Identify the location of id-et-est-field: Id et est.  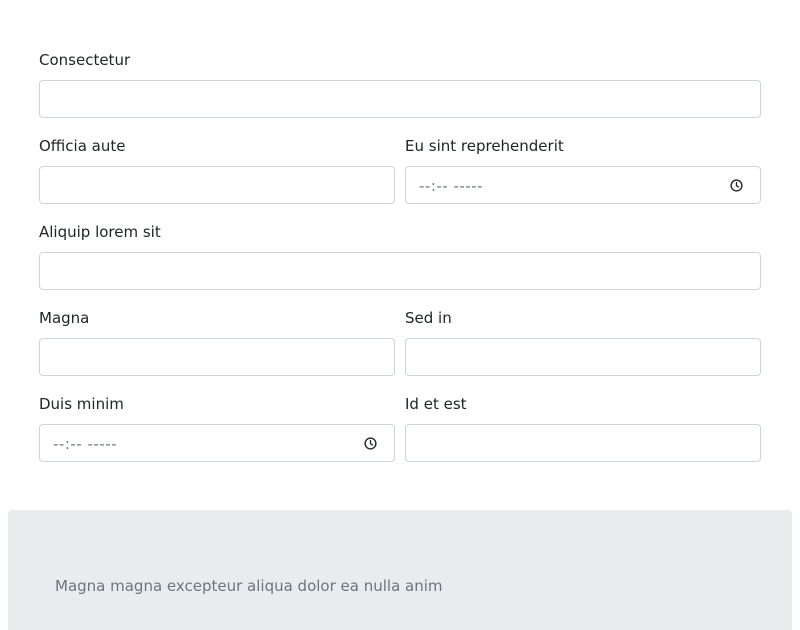
(583, 428).